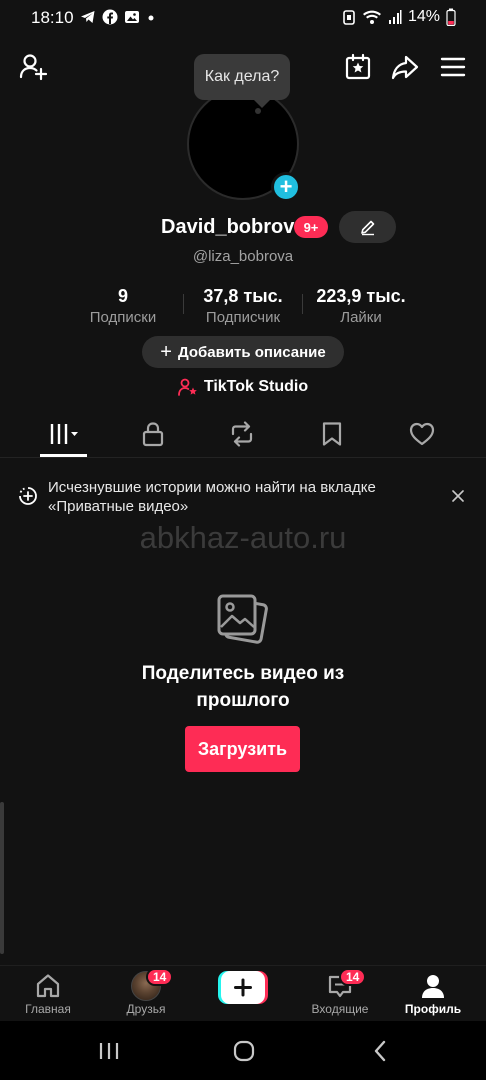  I want to click on home-icon, so click(48, 986).